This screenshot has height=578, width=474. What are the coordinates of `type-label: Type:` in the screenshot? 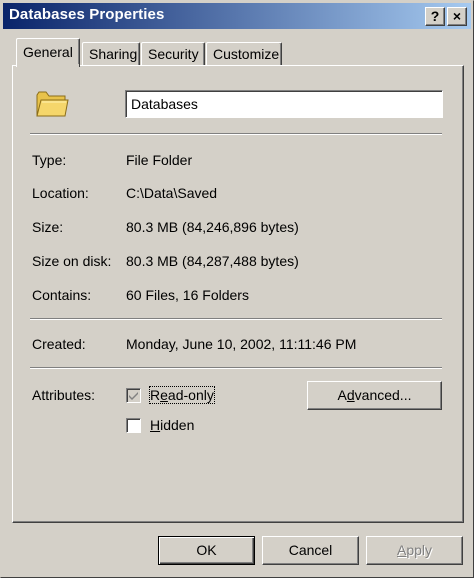 It's located at (49, 160).